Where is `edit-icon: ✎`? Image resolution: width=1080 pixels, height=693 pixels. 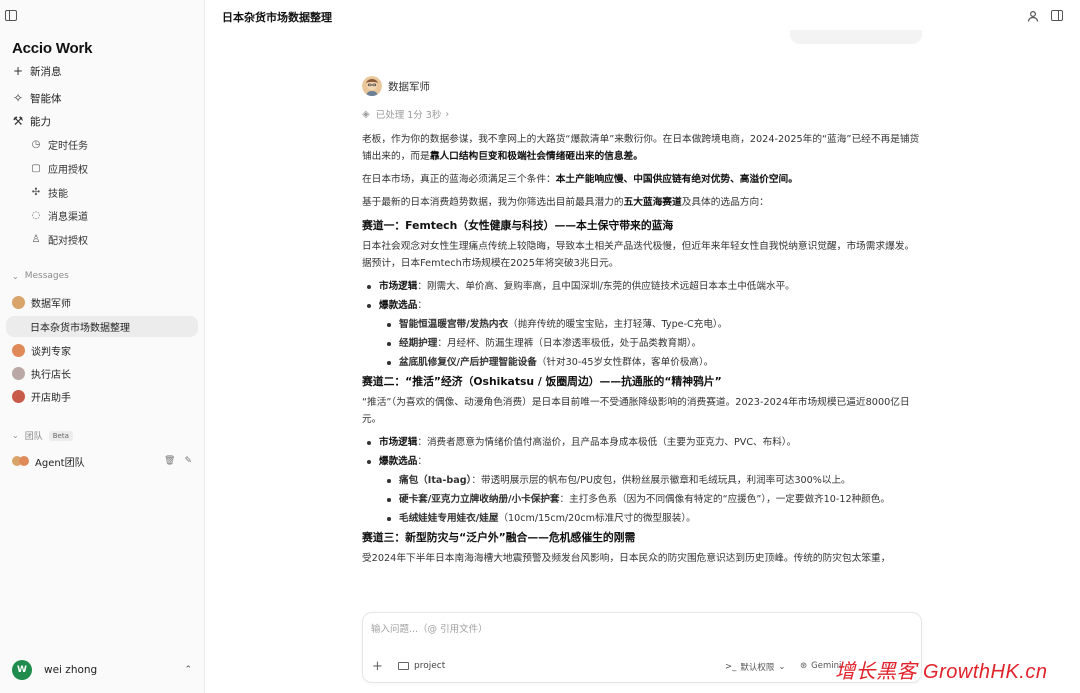
edit-icon: ✎ is located at coordinates (188, 461).